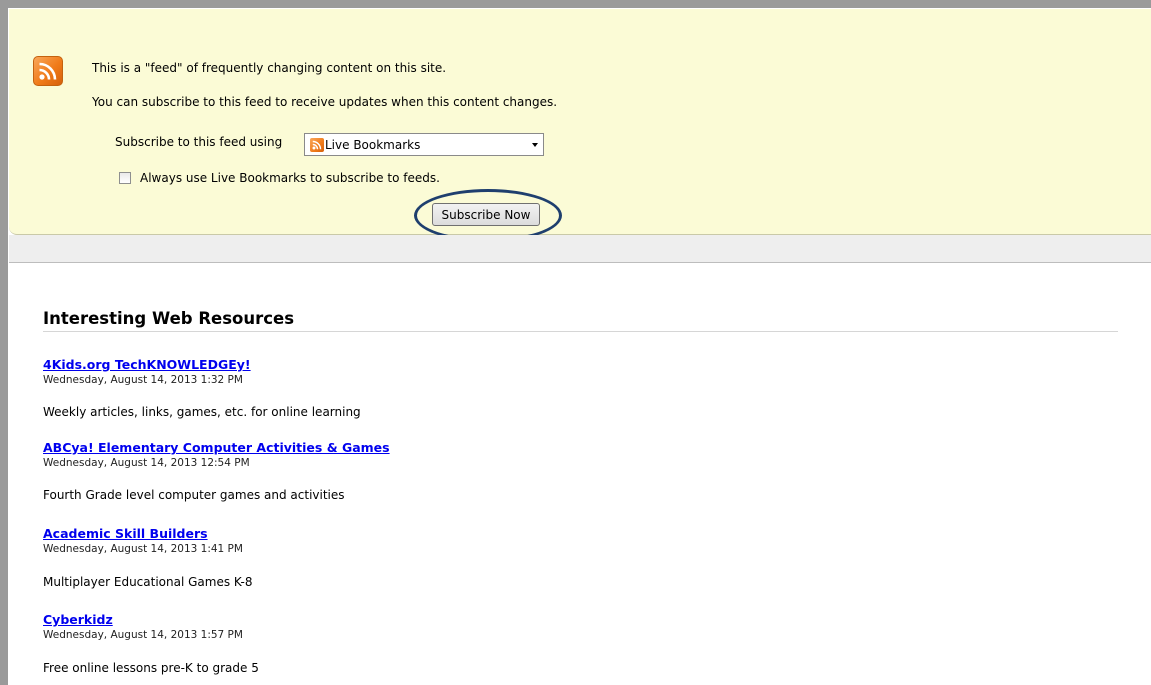 The image size is (1151, 685). What do you see at coordinates (143, 549) in the screenshot?
I see `entry-date: Wednesday, August 14, 2013 1:41 PM` at bounding box center [143, 549].